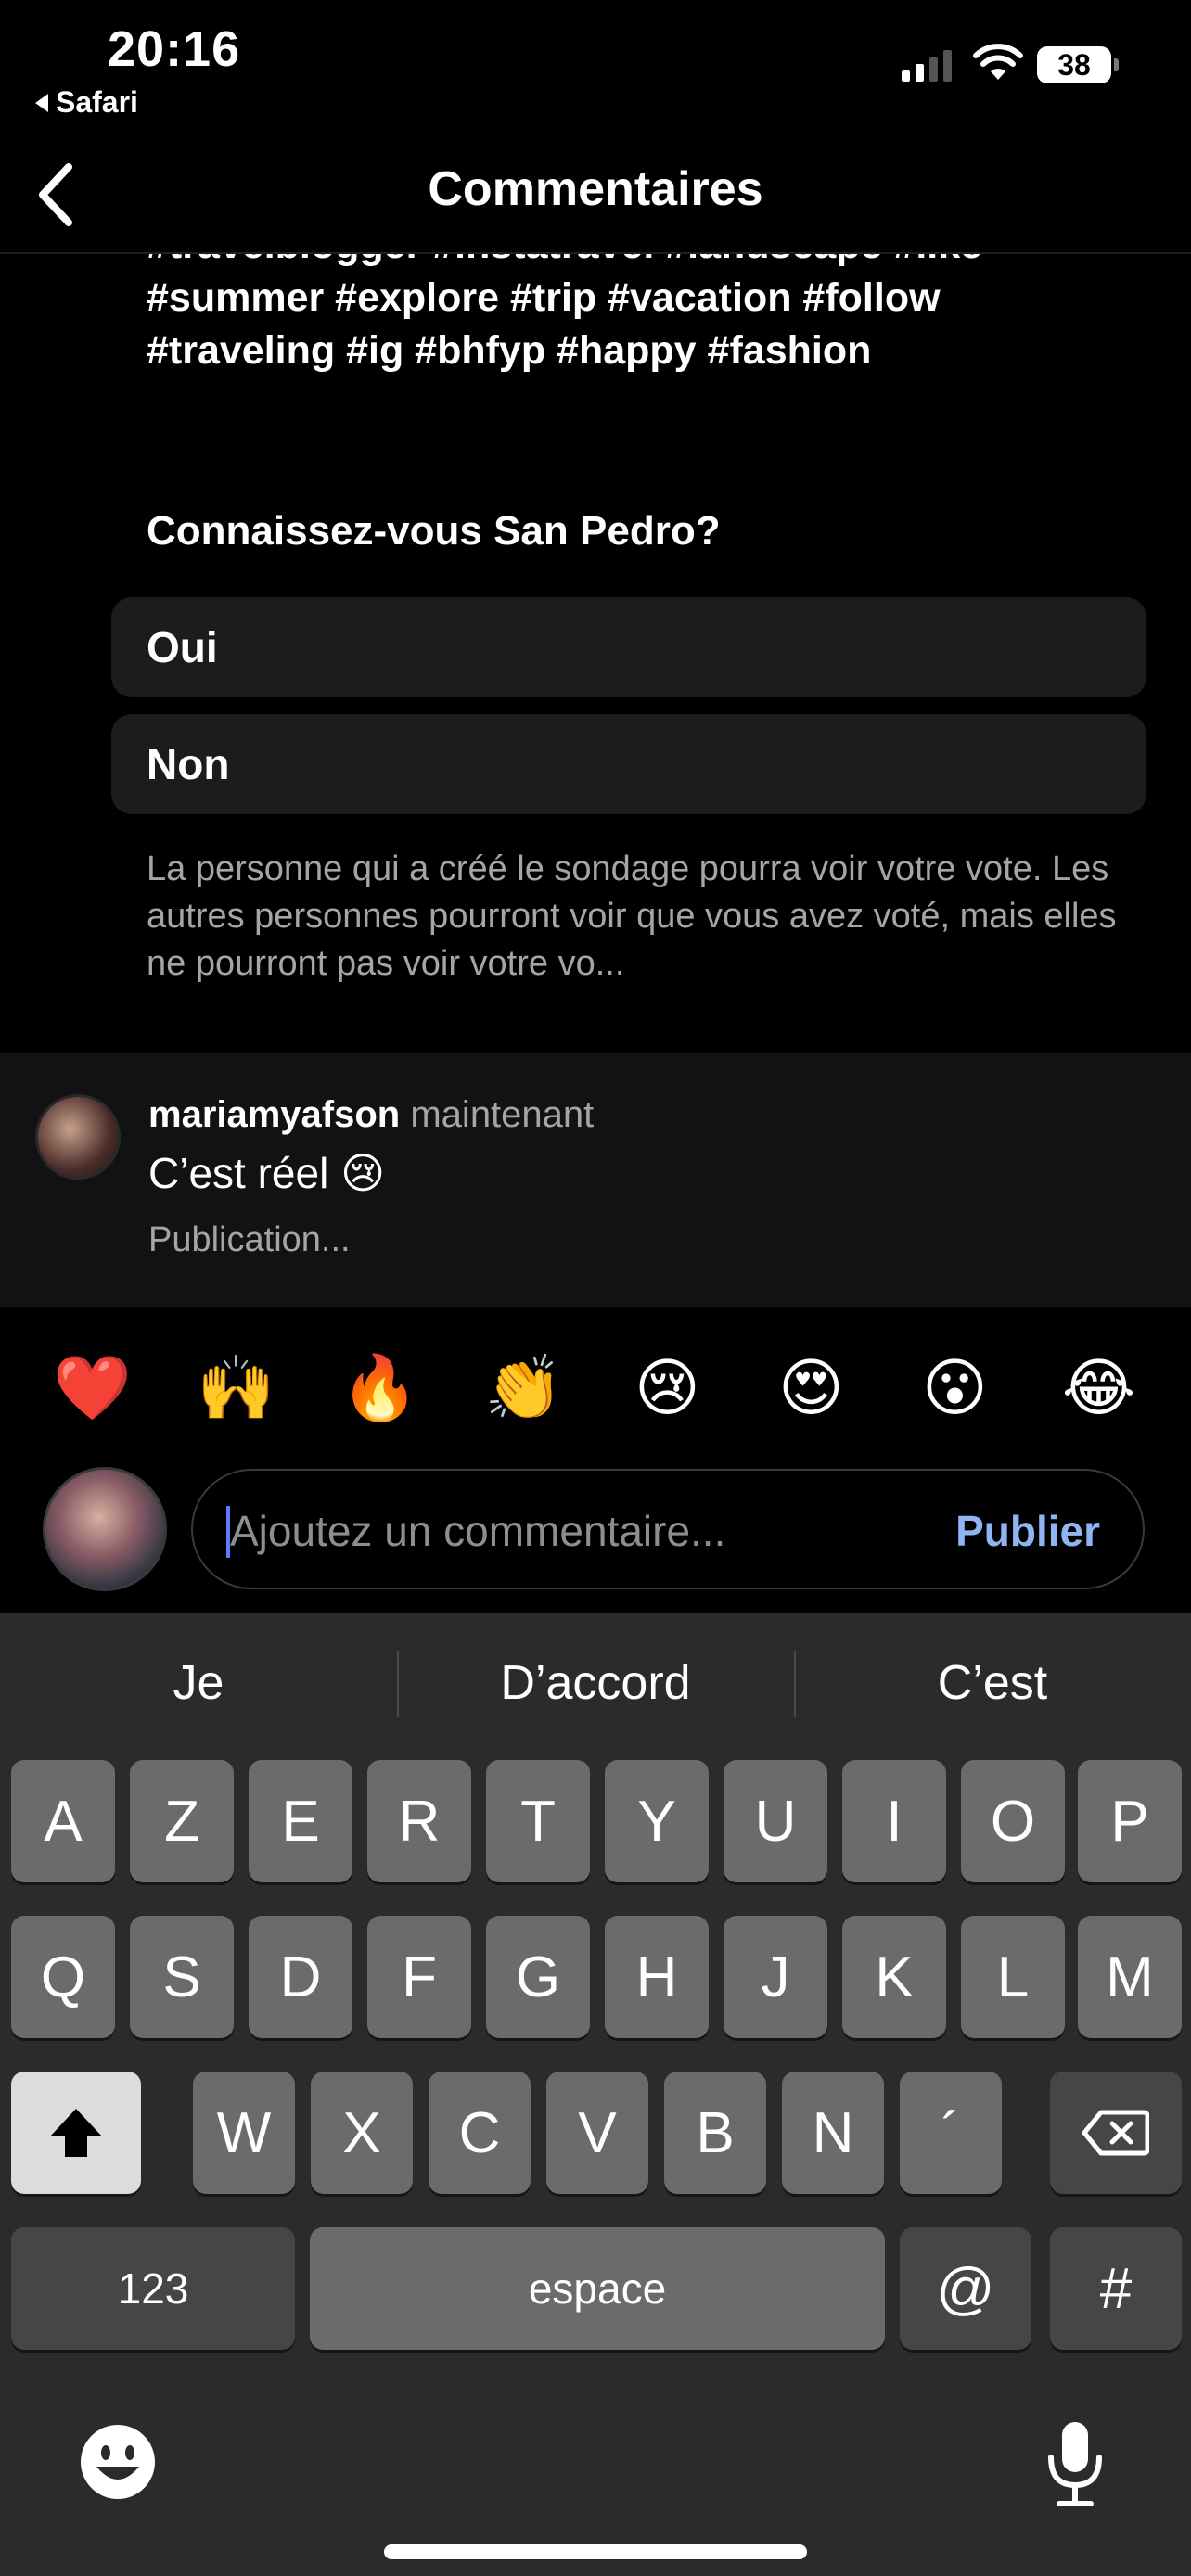 The height and width of the screenshot is (2576, 1191). I want to click on publish-button: Publier, so click(1027, 1531).